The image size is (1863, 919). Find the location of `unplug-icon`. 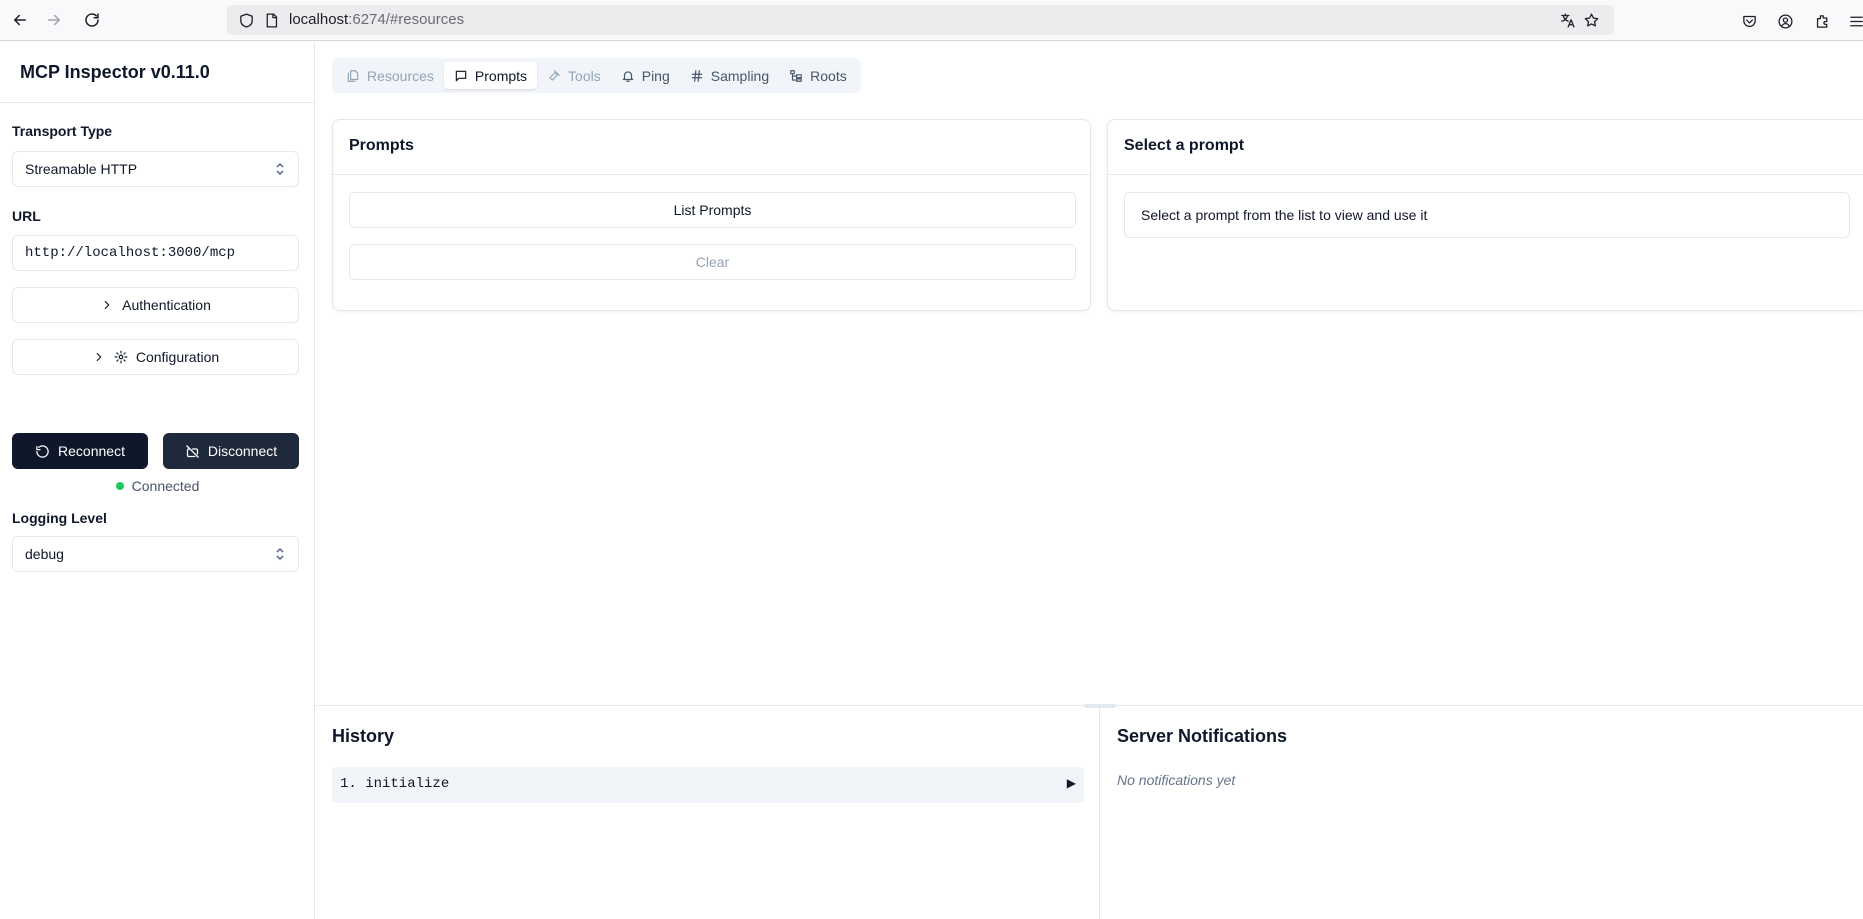

unplug-icon is located at coordinates (192, 451).